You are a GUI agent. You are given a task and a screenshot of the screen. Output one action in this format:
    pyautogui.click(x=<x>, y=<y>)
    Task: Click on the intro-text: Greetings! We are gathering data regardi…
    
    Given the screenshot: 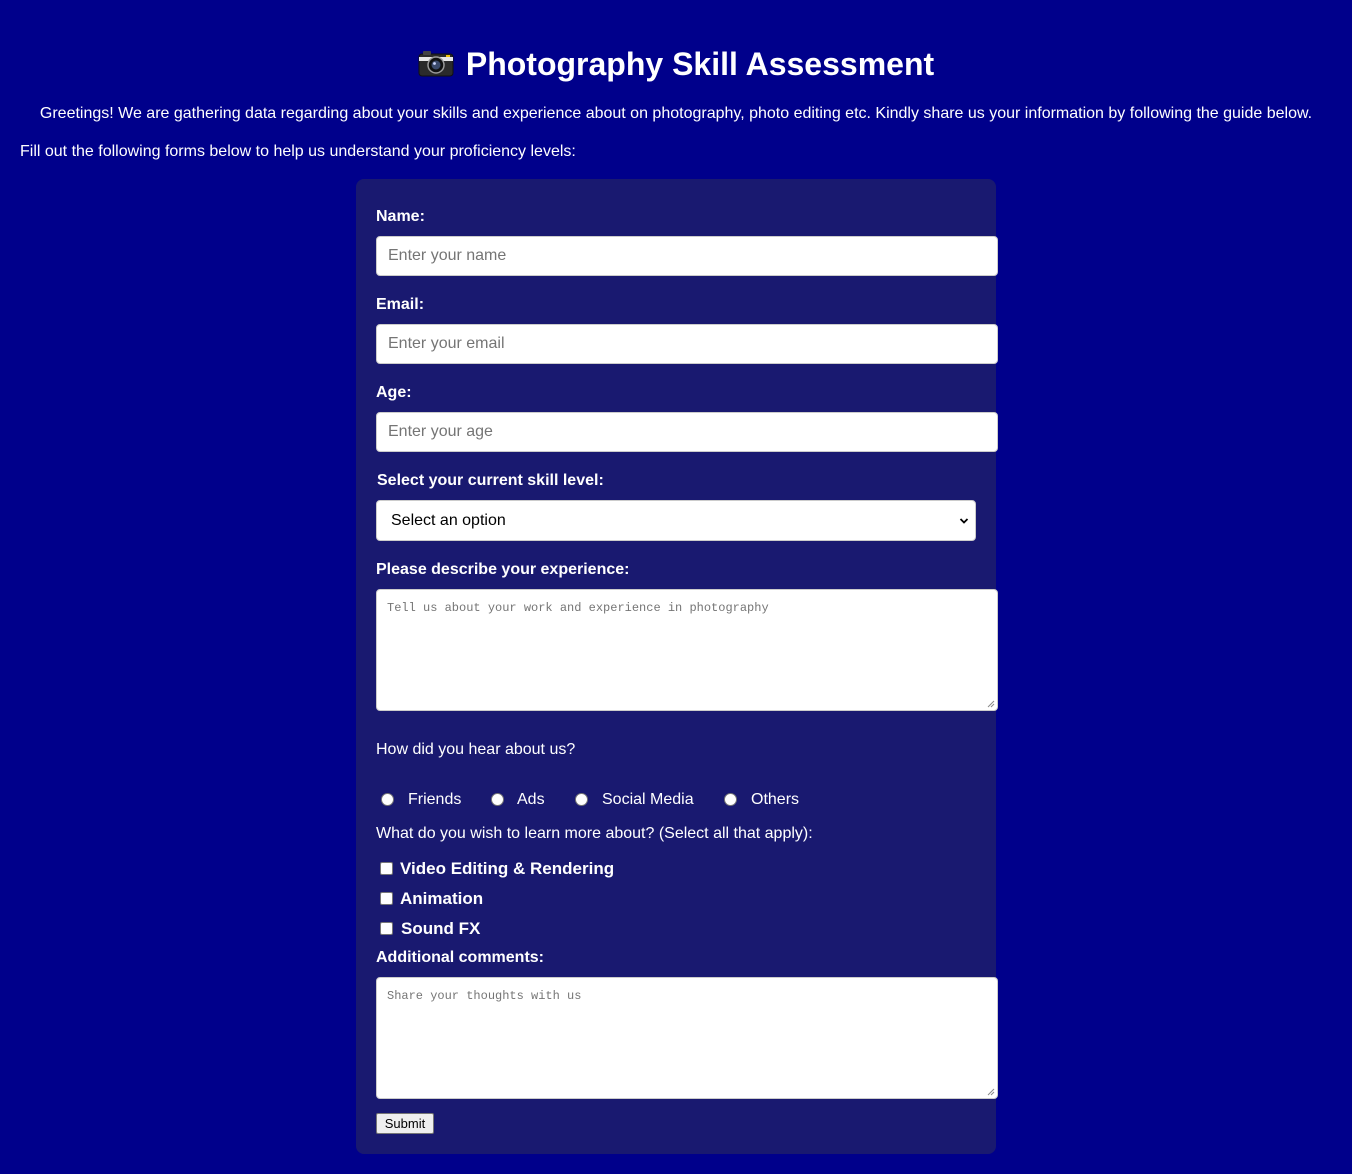 What is the action you would take?
    pyautogui.click(x=676, y=113)
    